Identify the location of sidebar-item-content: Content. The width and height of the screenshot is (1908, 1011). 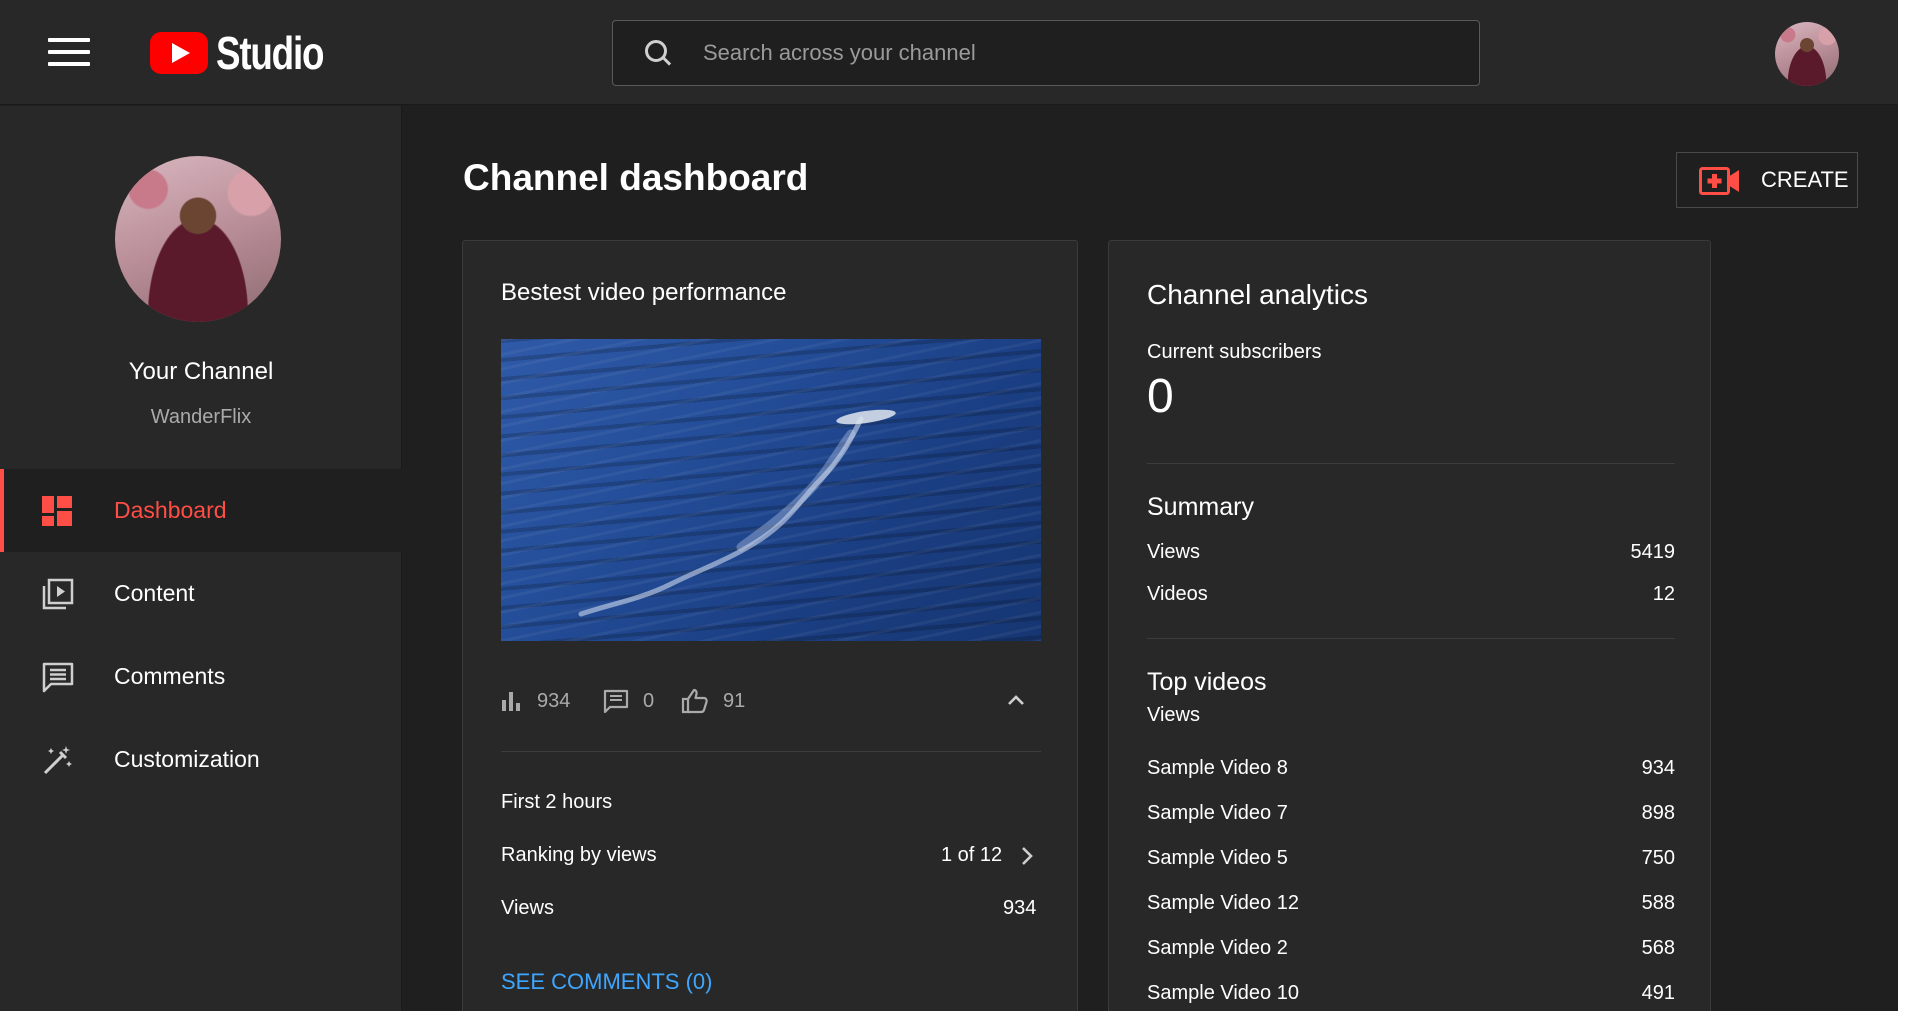
(201, 593).